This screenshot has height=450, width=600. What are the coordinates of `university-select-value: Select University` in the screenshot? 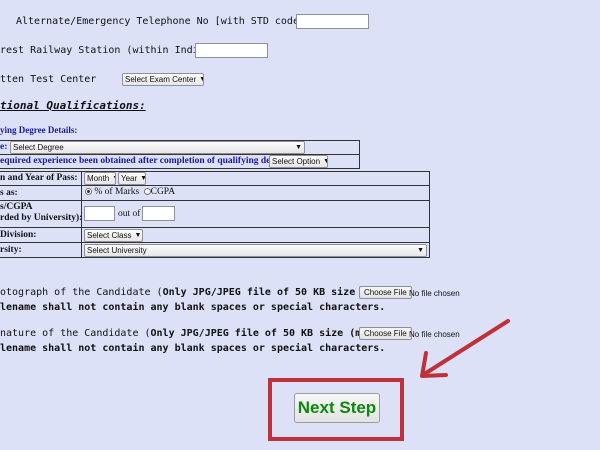 It's located at (117, 250).